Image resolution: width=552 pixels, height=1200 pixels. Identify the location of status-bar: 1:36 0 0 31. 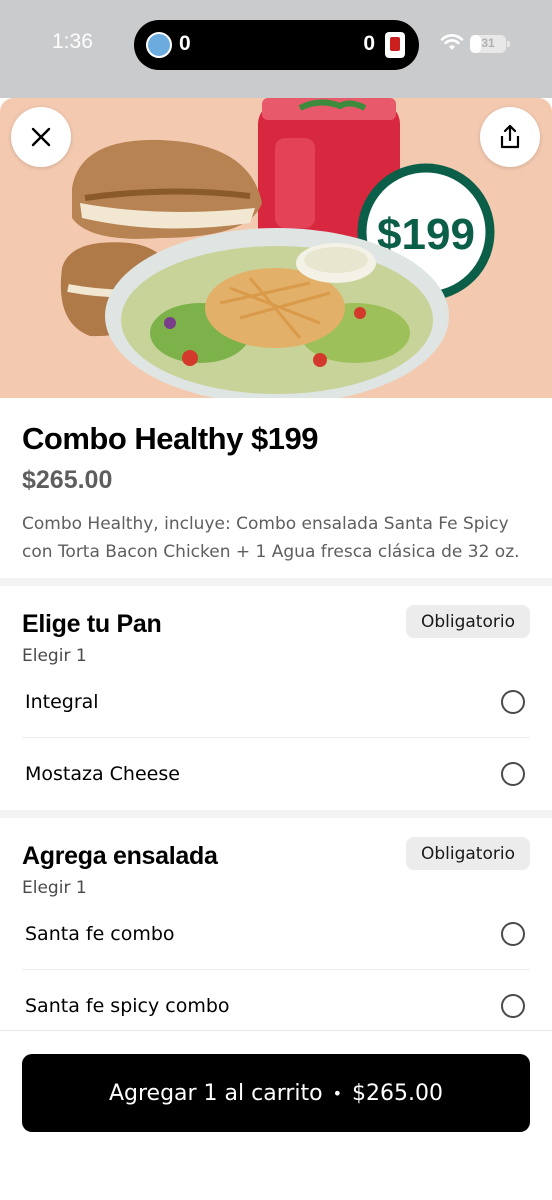
(276, 49).